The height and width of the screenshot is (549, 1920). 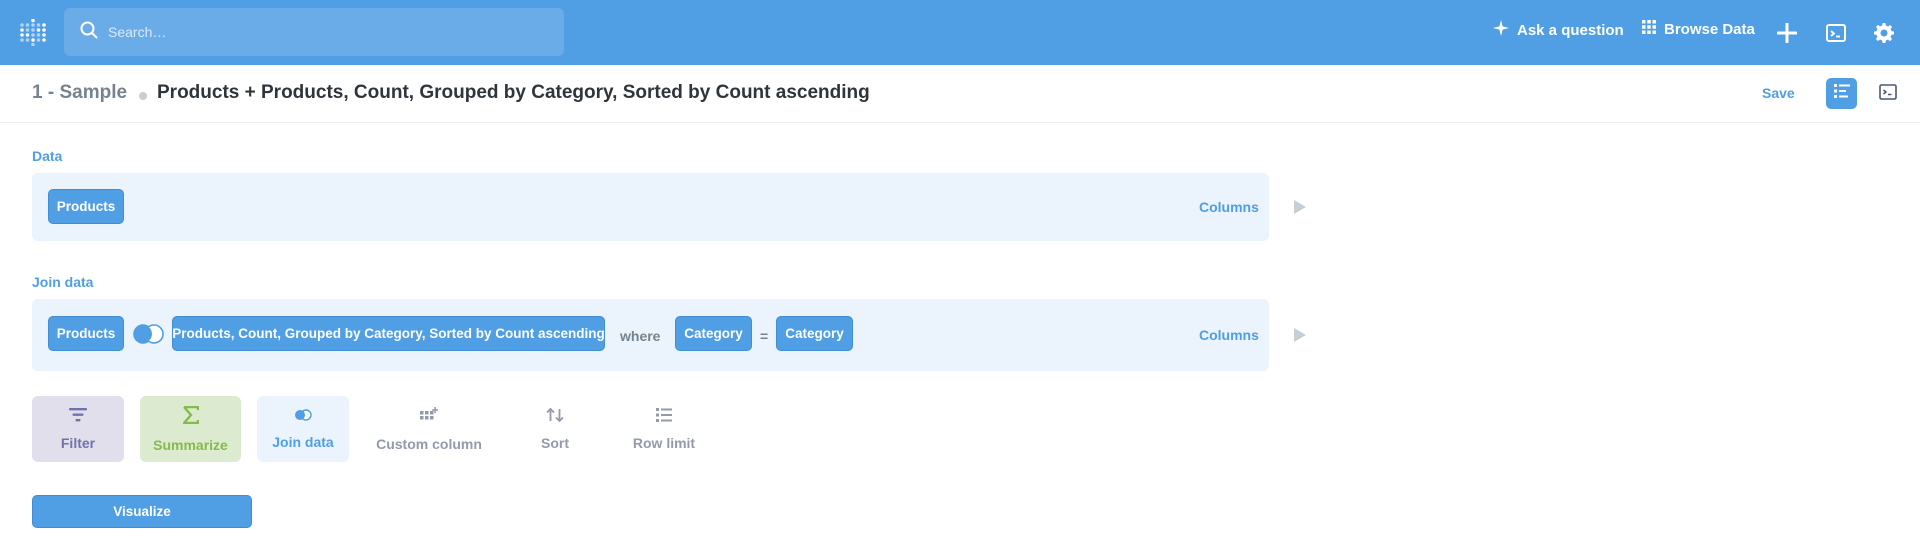 What do you see at coordinates (429, 443) in the screenshot?
I see `custom-column-label: Custom column` at bounding box center [429, 443].